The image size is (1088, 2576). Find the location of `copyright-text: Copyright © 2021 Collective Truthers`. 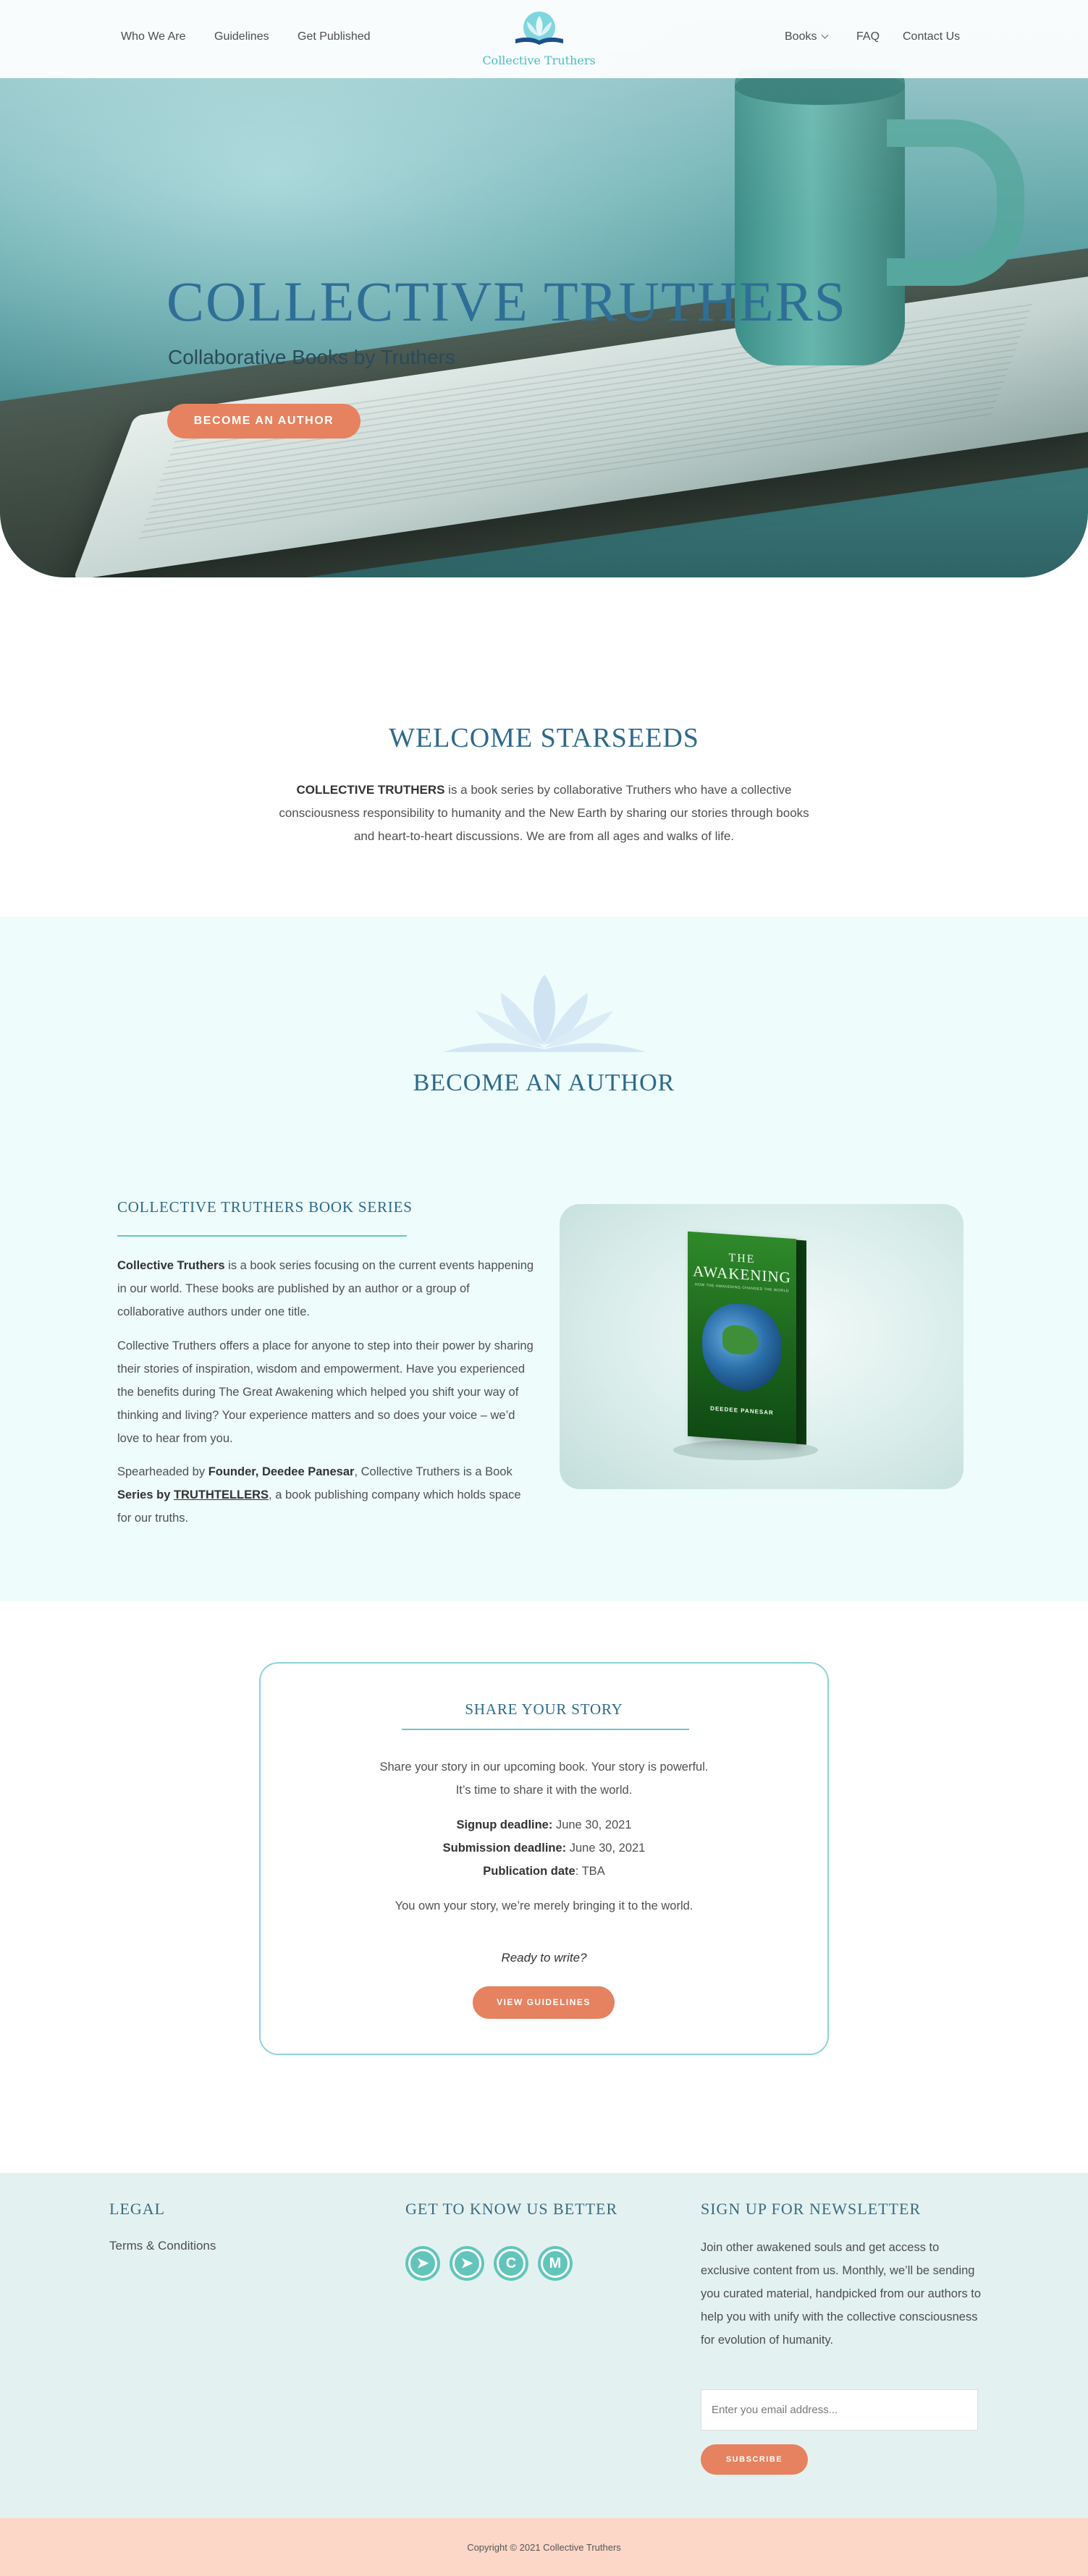

copyright-text: Copyright © 2021 Collective Truthers is located at coordinates (544, 2547).